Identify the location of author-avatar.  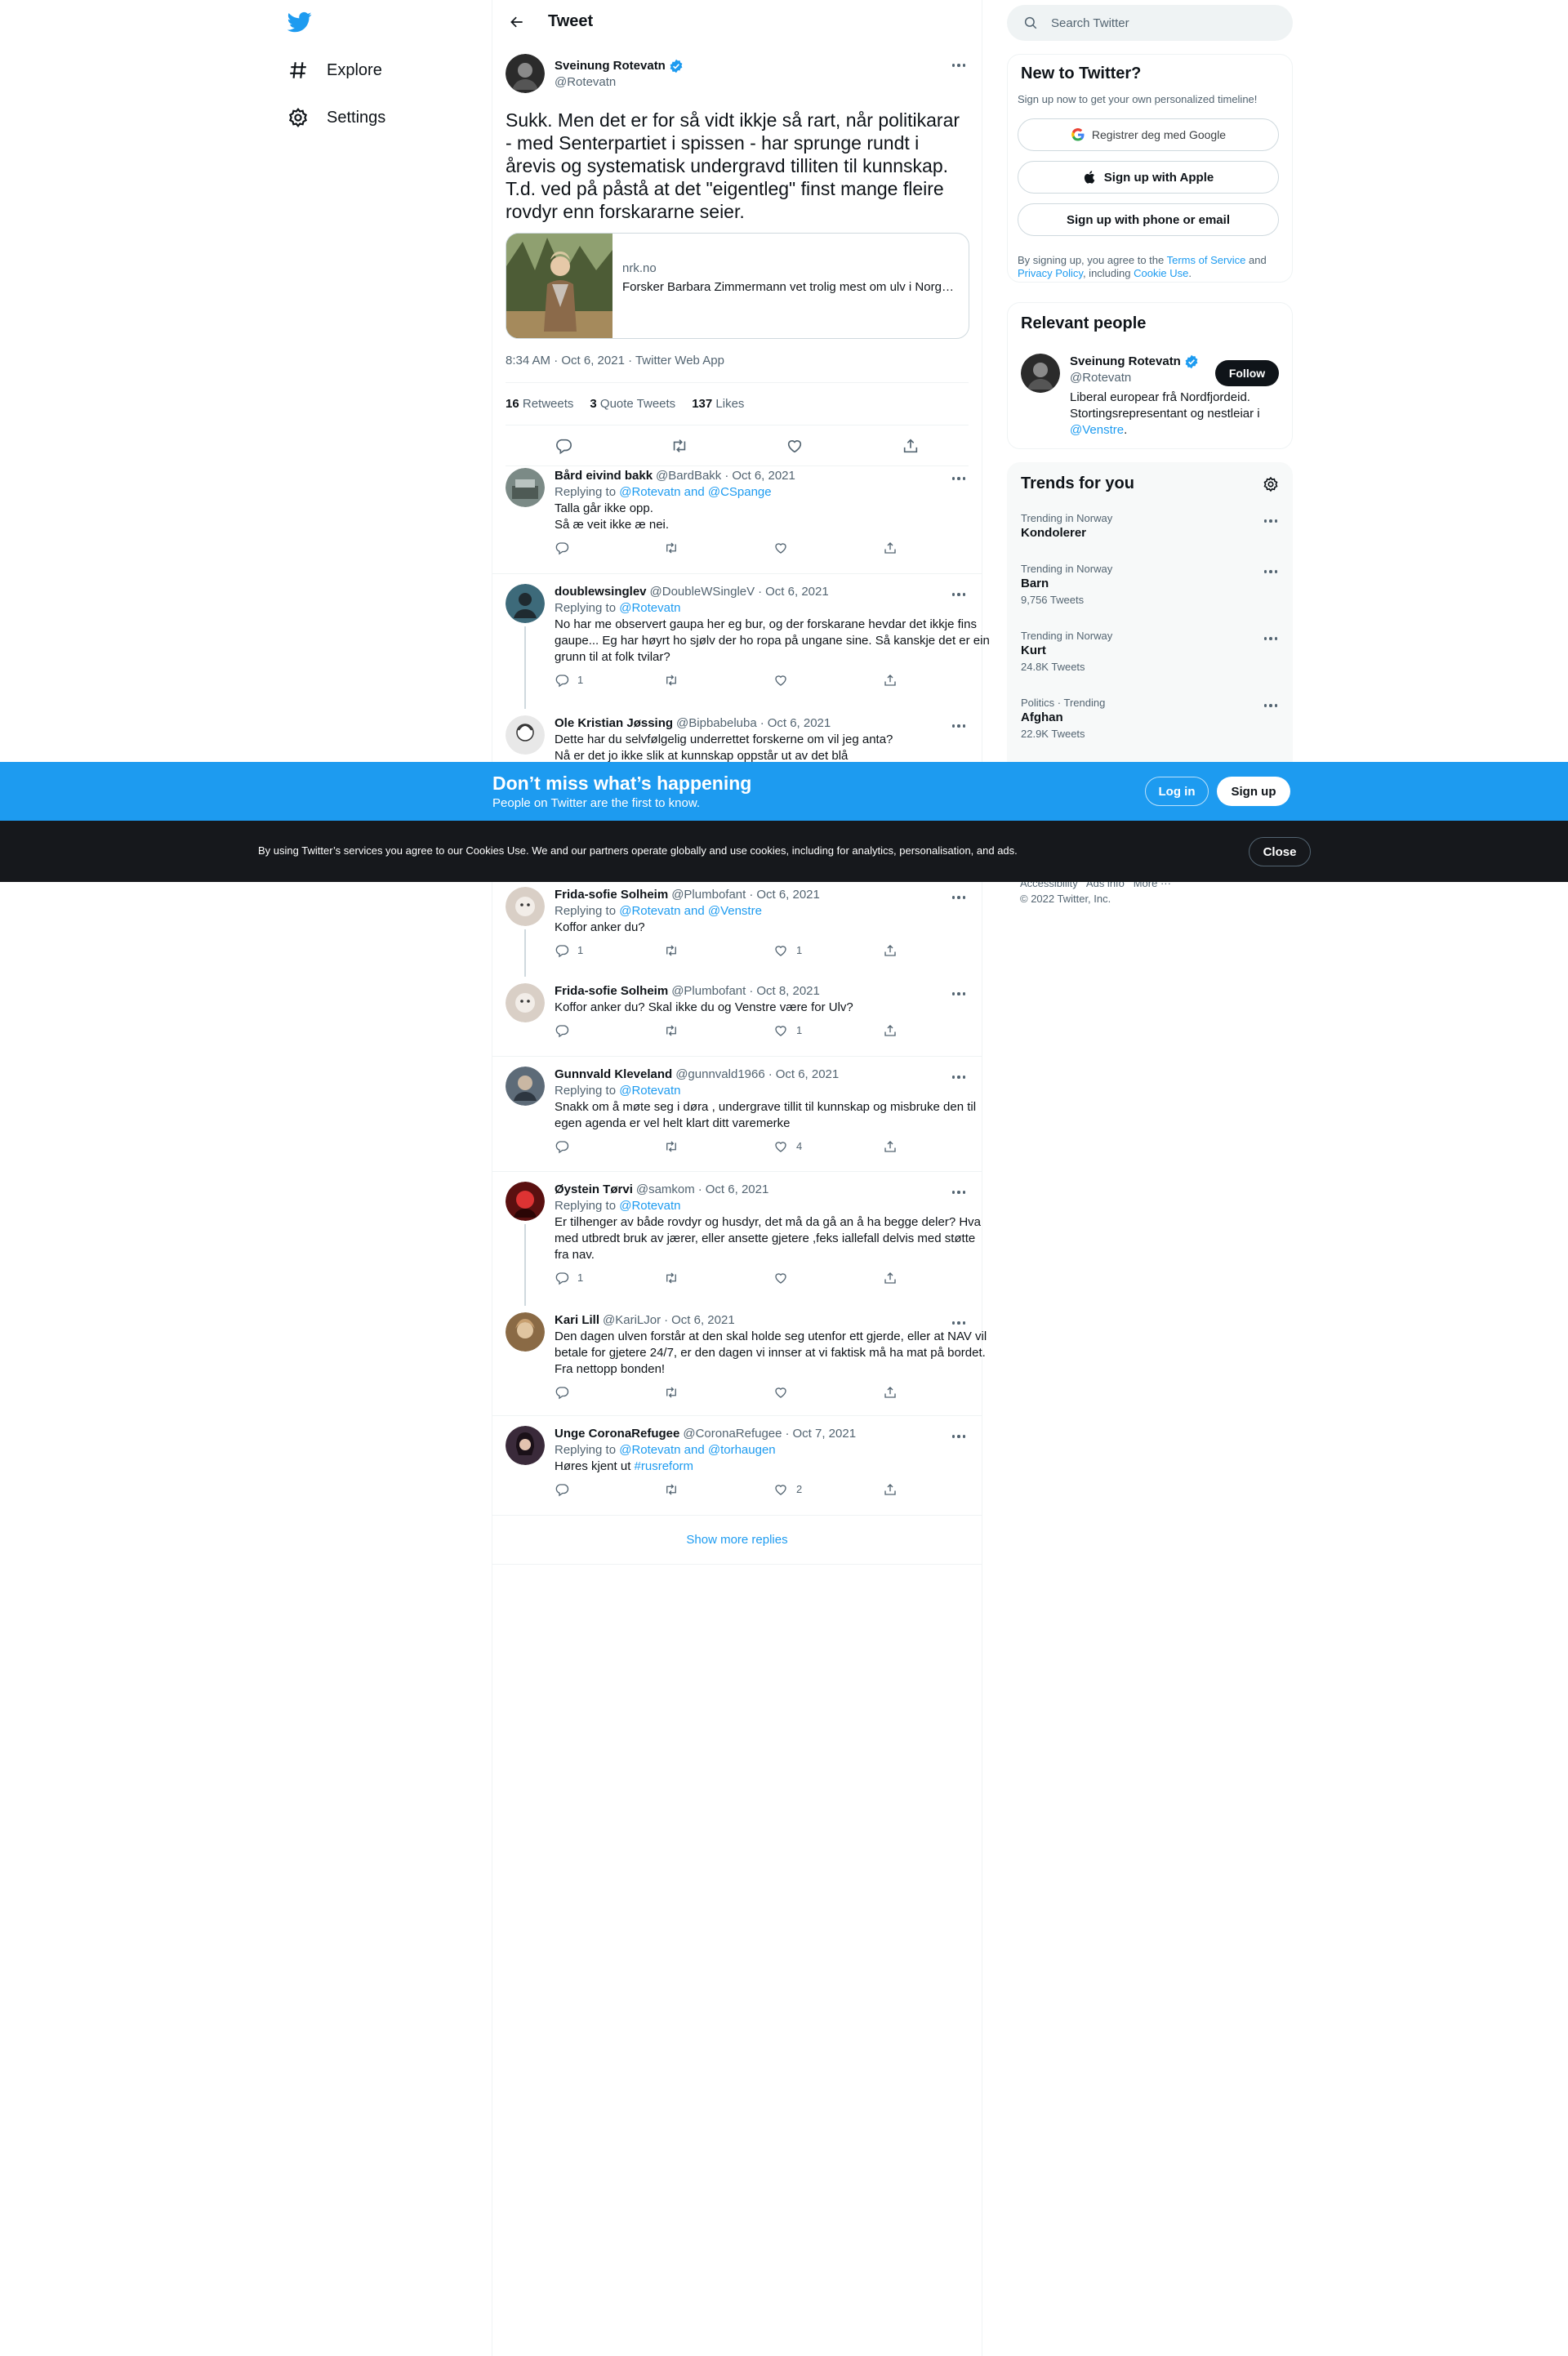
(525, 74).